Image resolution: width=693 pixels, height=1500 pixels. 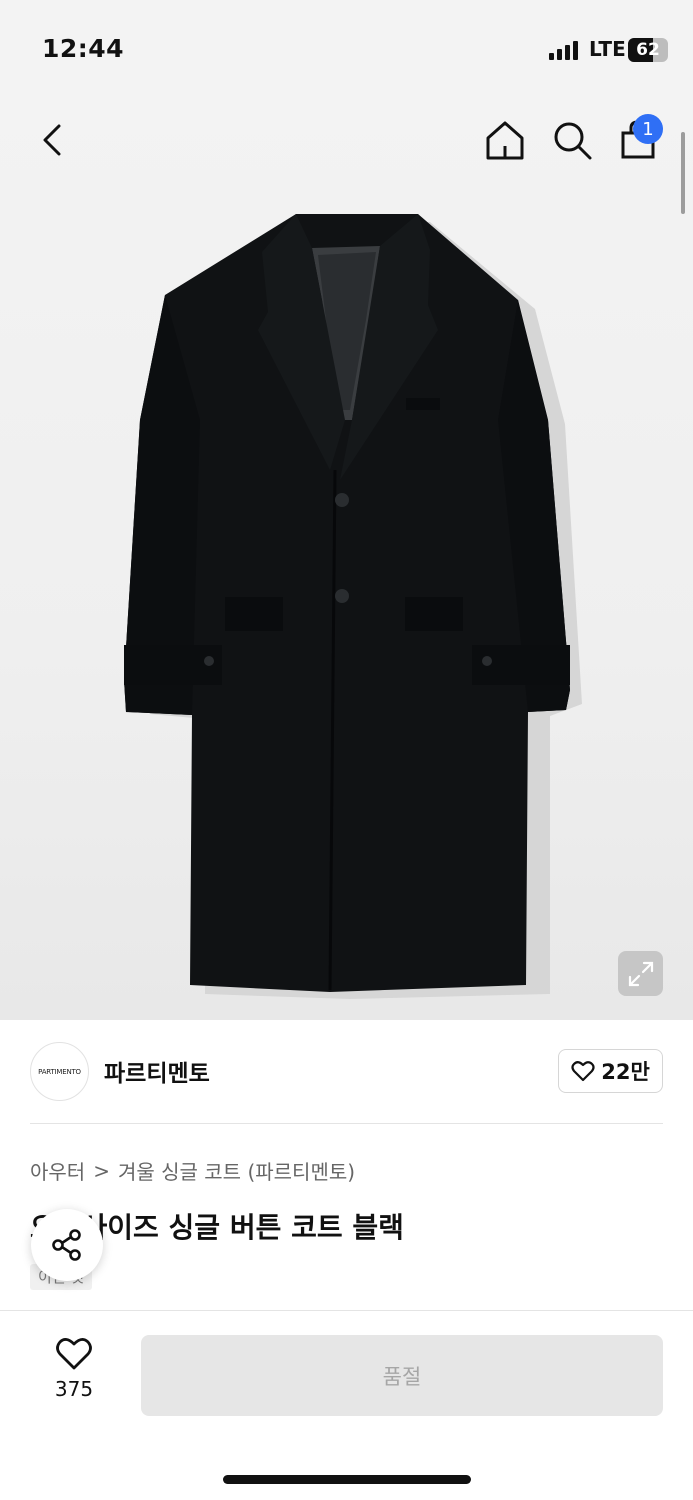 I want to click on share-button, so click(x=67, y=1245).